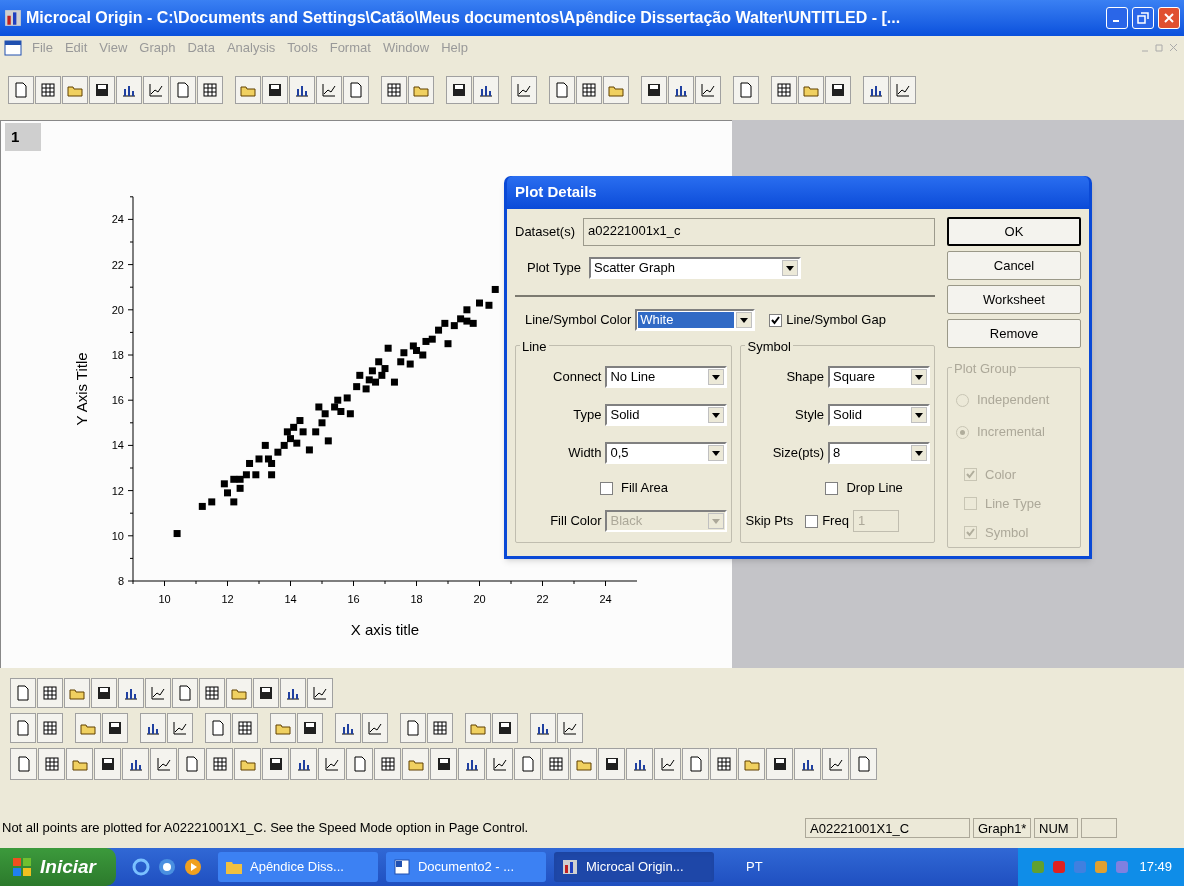 Image resolution: width=1184 pixels, height=886 pixels. What do you see at coordinates (1011, 432) in the screenshot?
I see `radio-label: Incremental` at bounding box center [1011, 432].